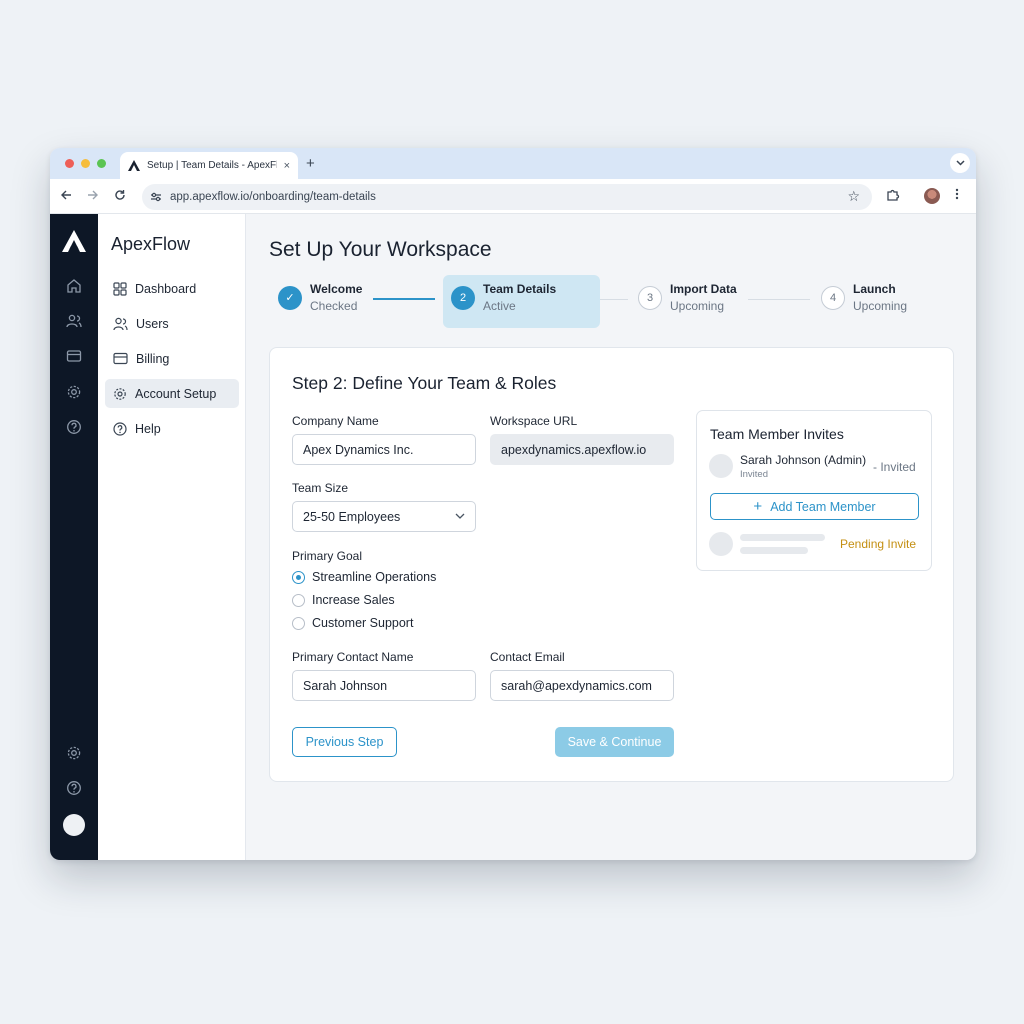 The width and height of the screenshot is (1024, 1024). Describe the element at coordinates (212, 165) in the screenshot. I see `tab-title: Setup | Team Details - ApexFlow` at that location.